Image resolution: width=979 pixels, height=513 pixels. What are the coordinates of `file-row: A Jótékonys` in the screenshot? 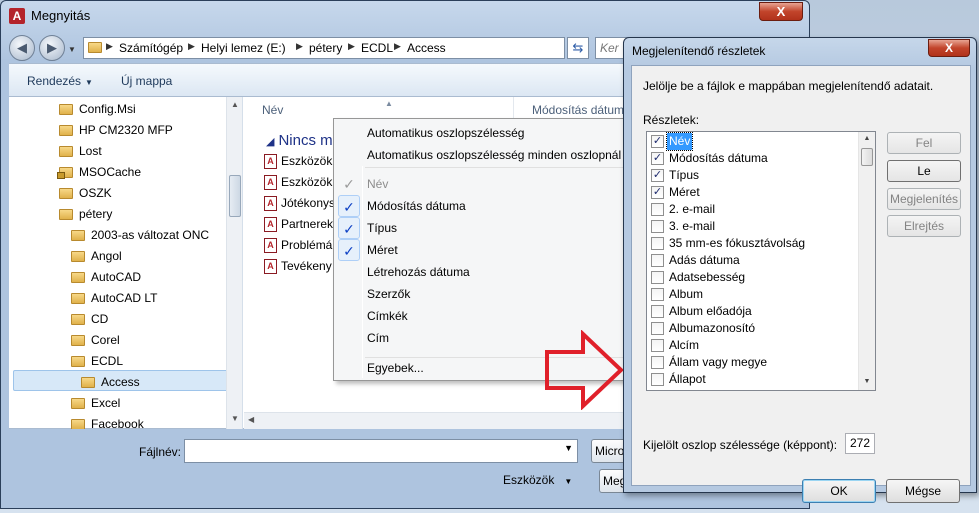 It's located at (299, 203).